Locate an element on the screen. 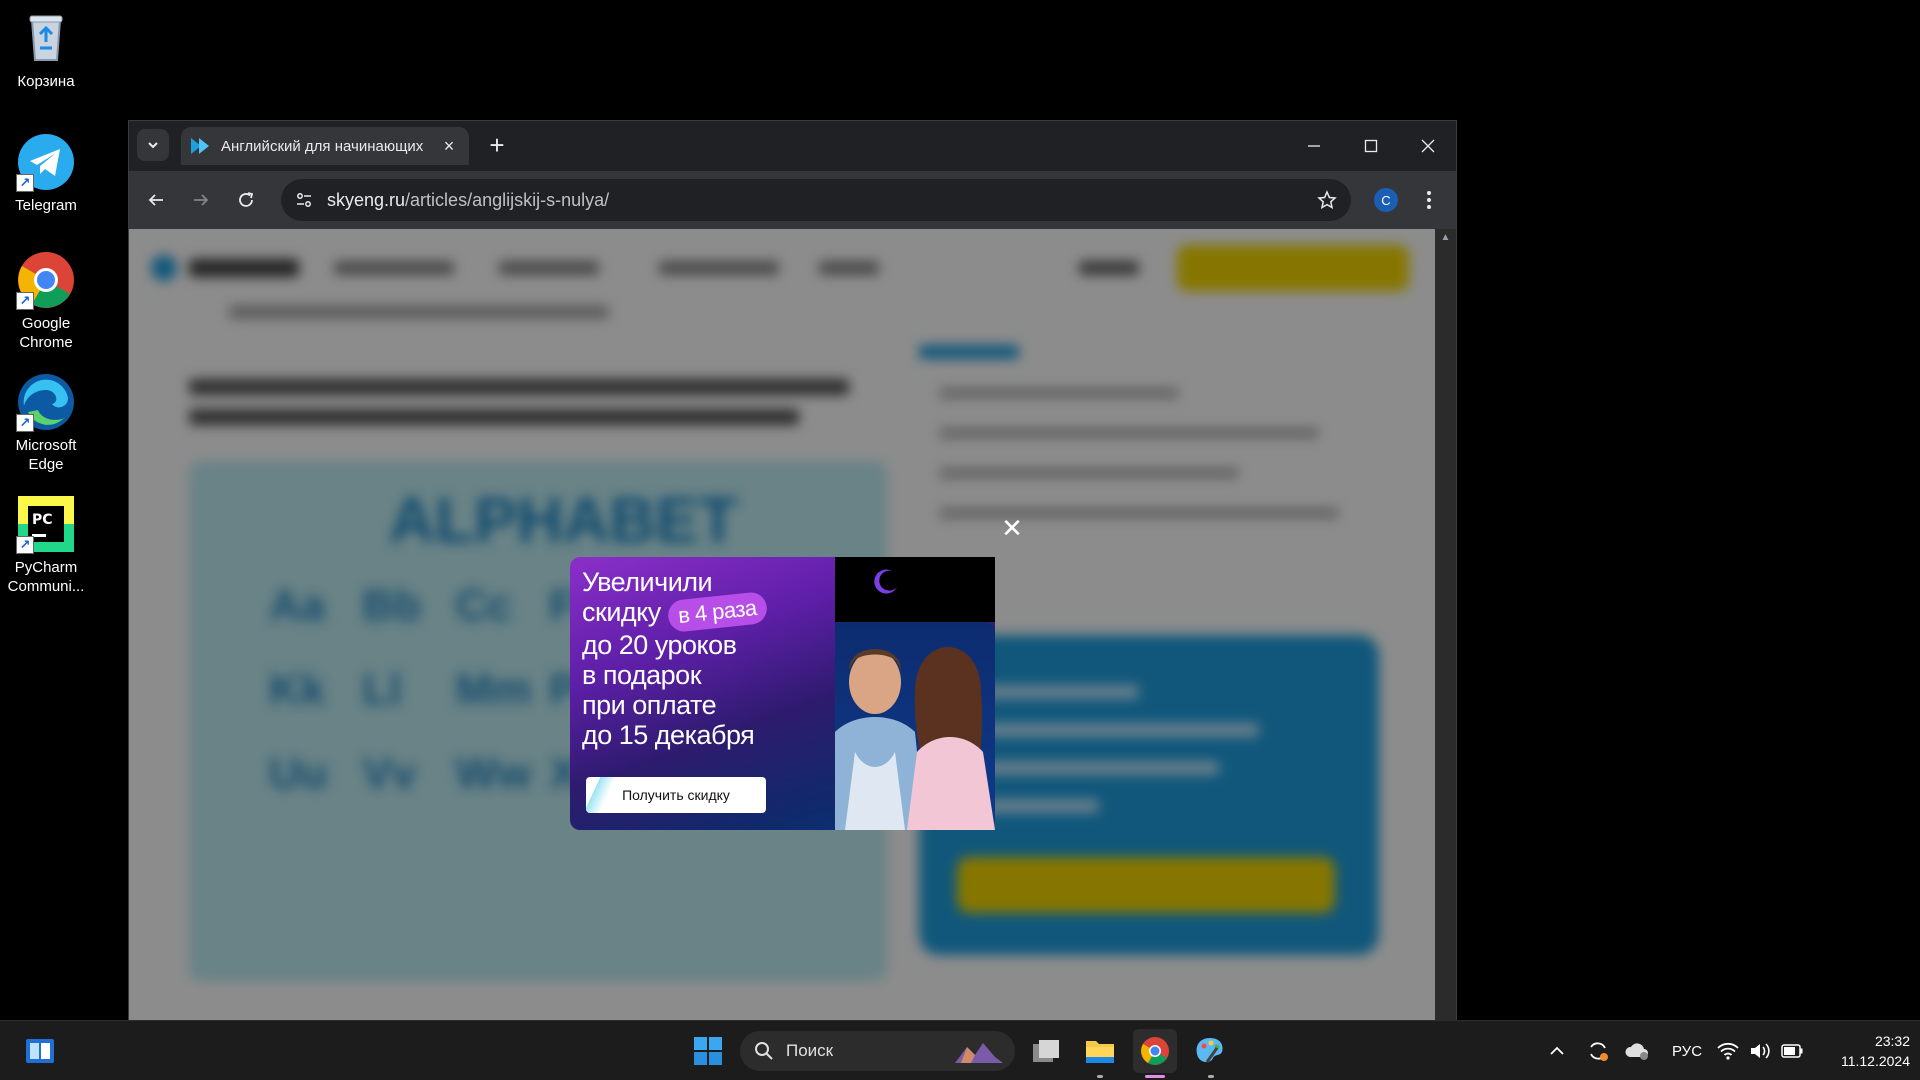 The height and width of the screenshot is (1080, 1920). sync-icon is located at coordinates (1599, 1051).